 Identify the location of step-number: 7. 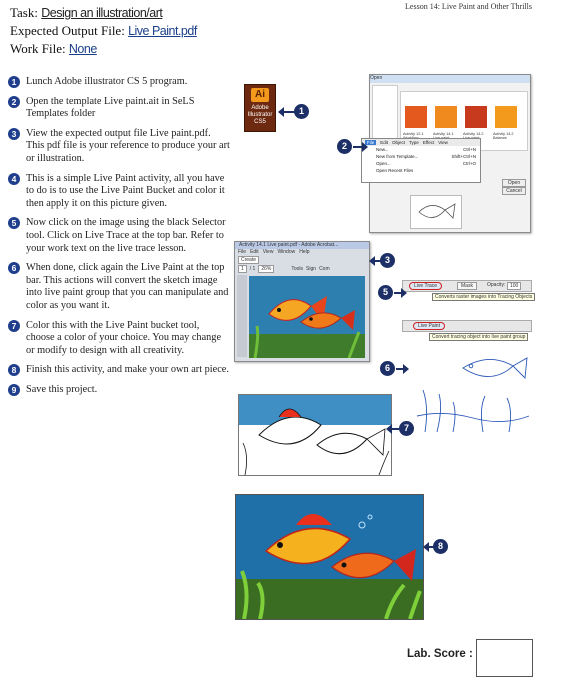
(14, 325).